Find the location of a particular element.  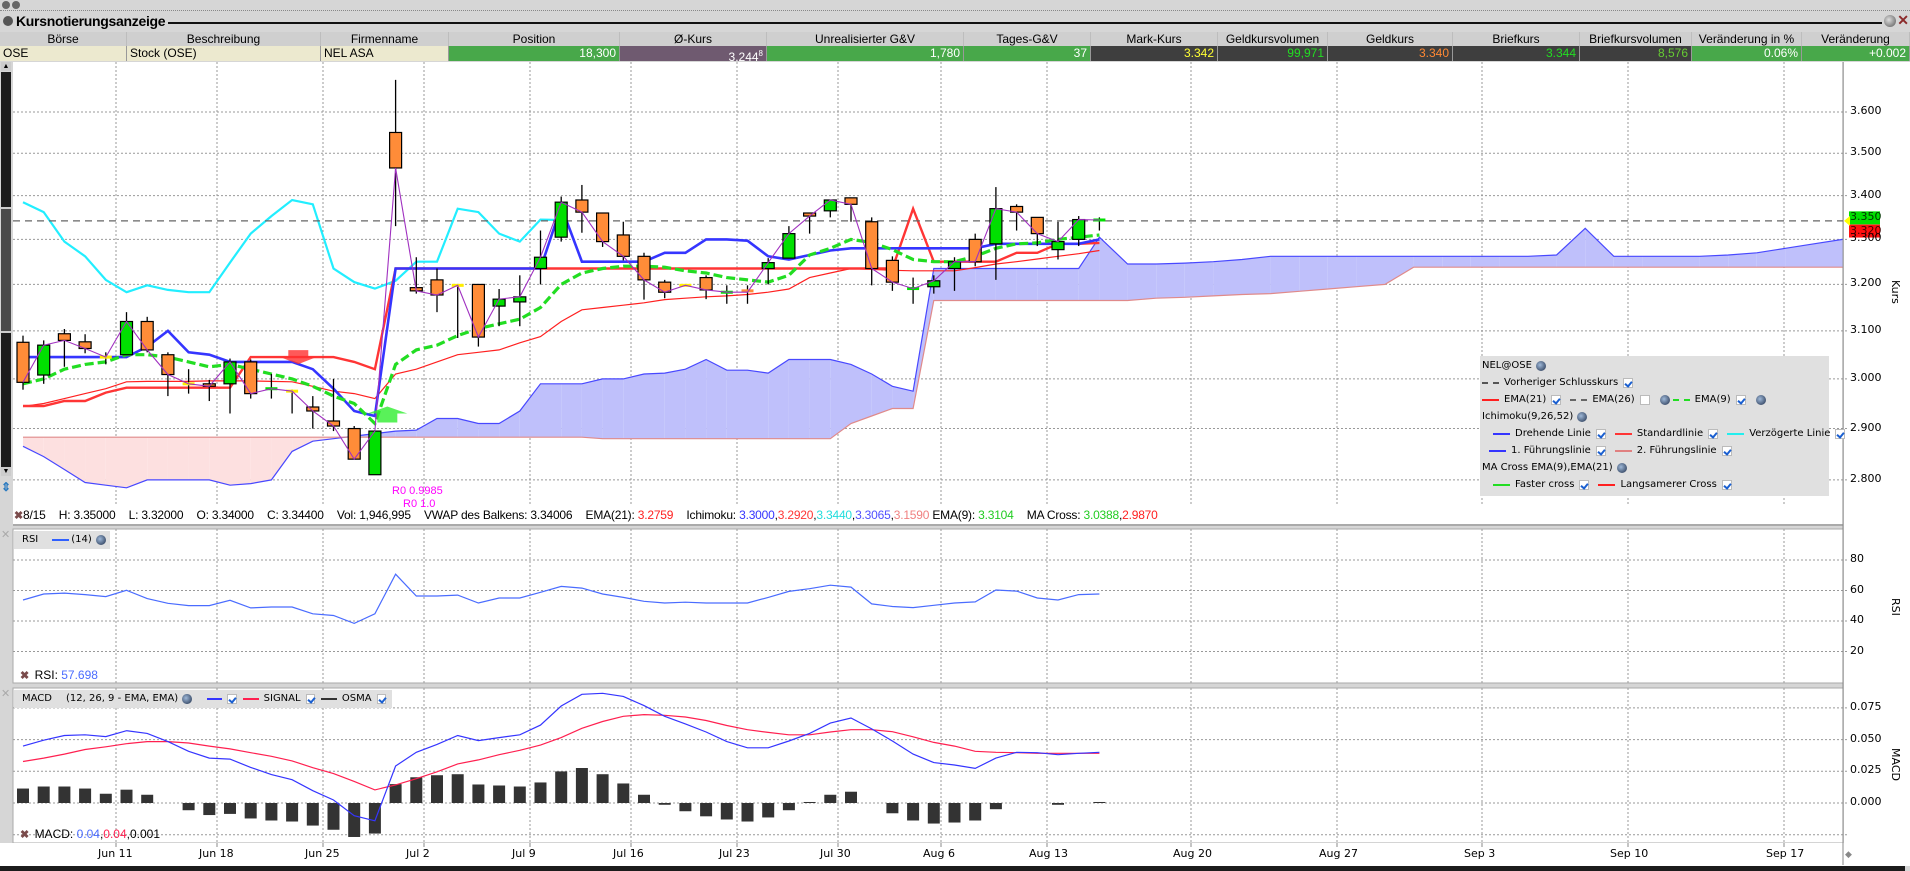

info-ema9-value: 3.3104 is located at coordinates (996, 515).